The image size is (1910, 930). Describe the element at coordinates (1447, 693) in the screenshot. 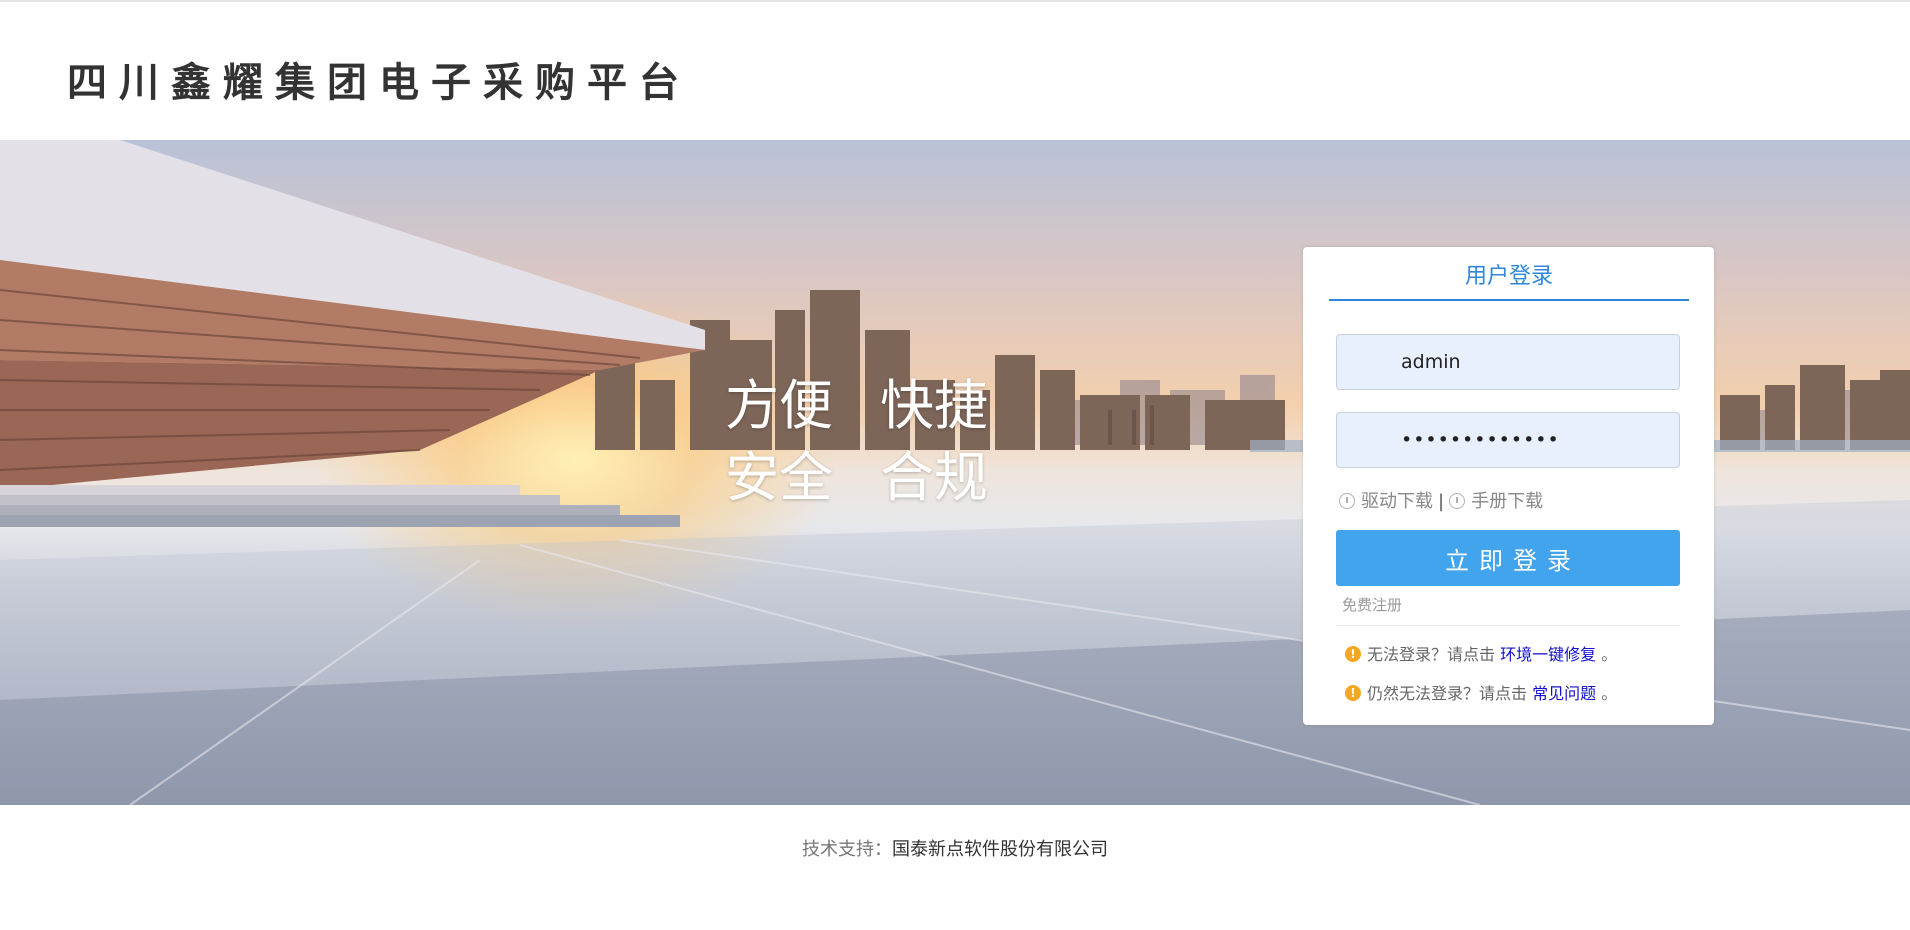

I see `help-text: 仍然无法登录？请点击` at that location.